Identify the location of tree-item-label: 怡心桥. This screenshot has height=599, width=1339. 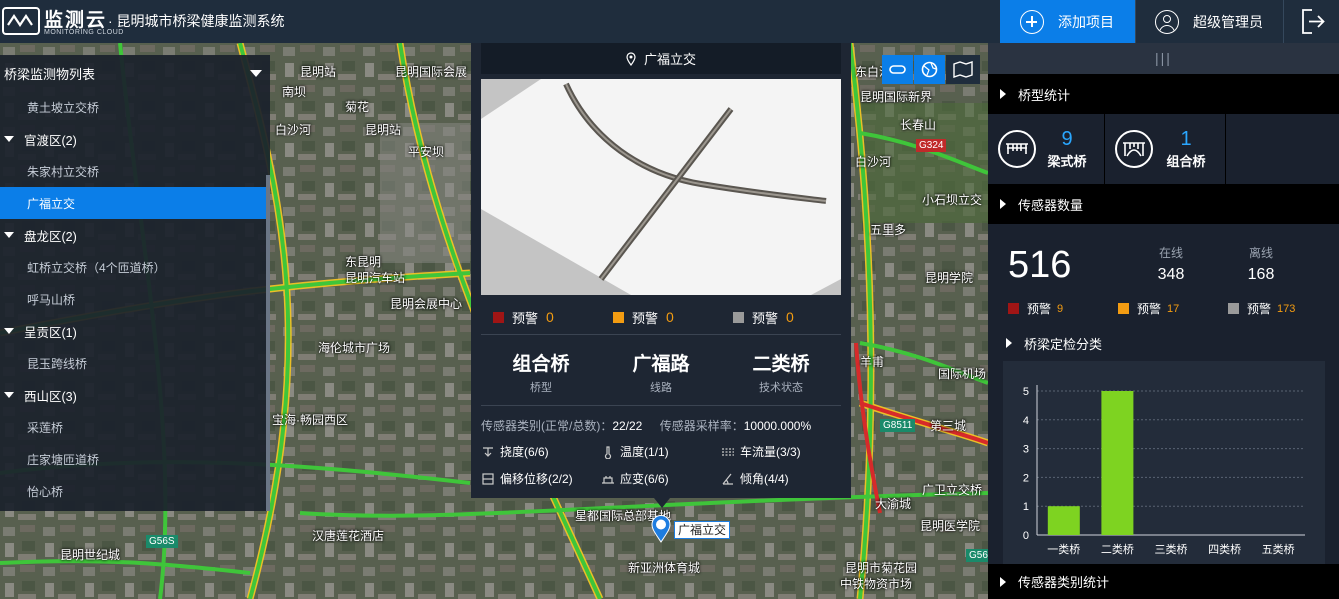
(45, 491).